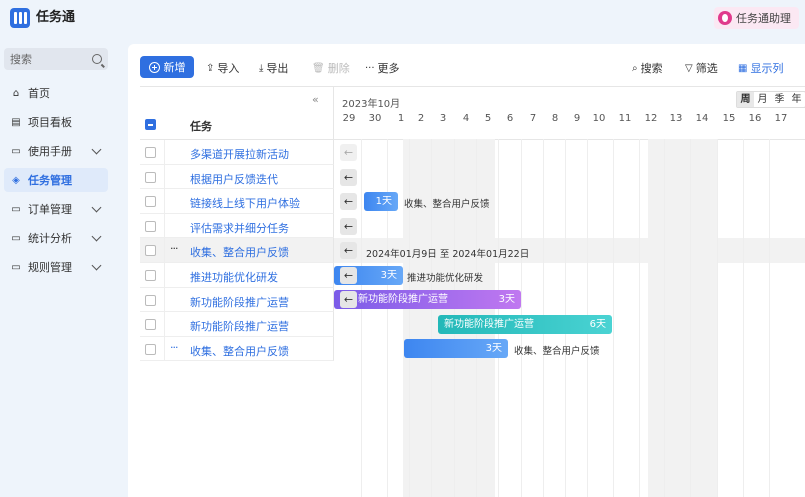 The height and width of the screenshot is (497, 805). Describe the element at coordinates (796, 99) in the screenshot. I see `scale-year: 年` at that location.